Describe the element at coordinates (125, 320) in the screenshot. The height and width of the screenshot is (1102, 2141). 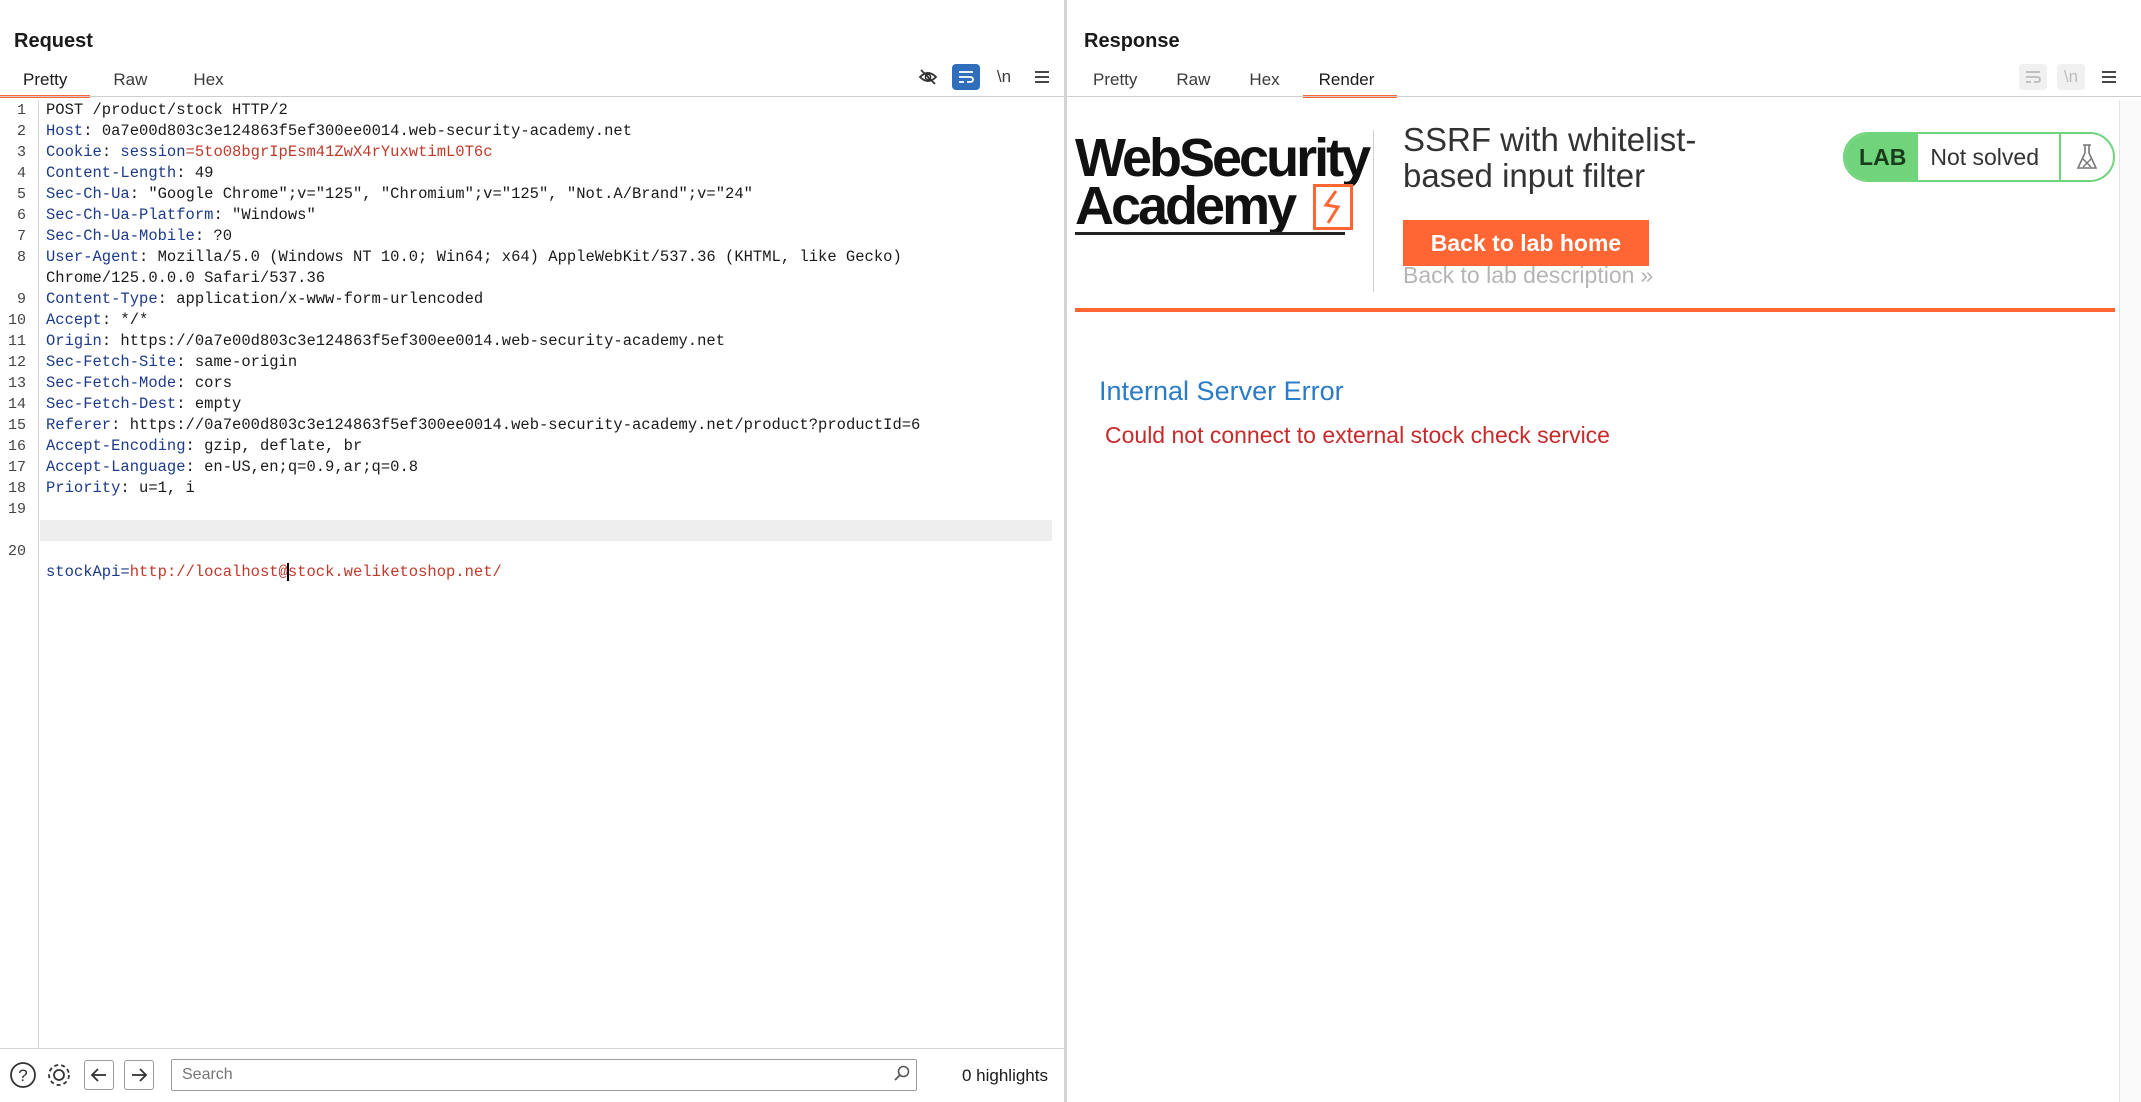
I see `header-value: : */*` at that location.